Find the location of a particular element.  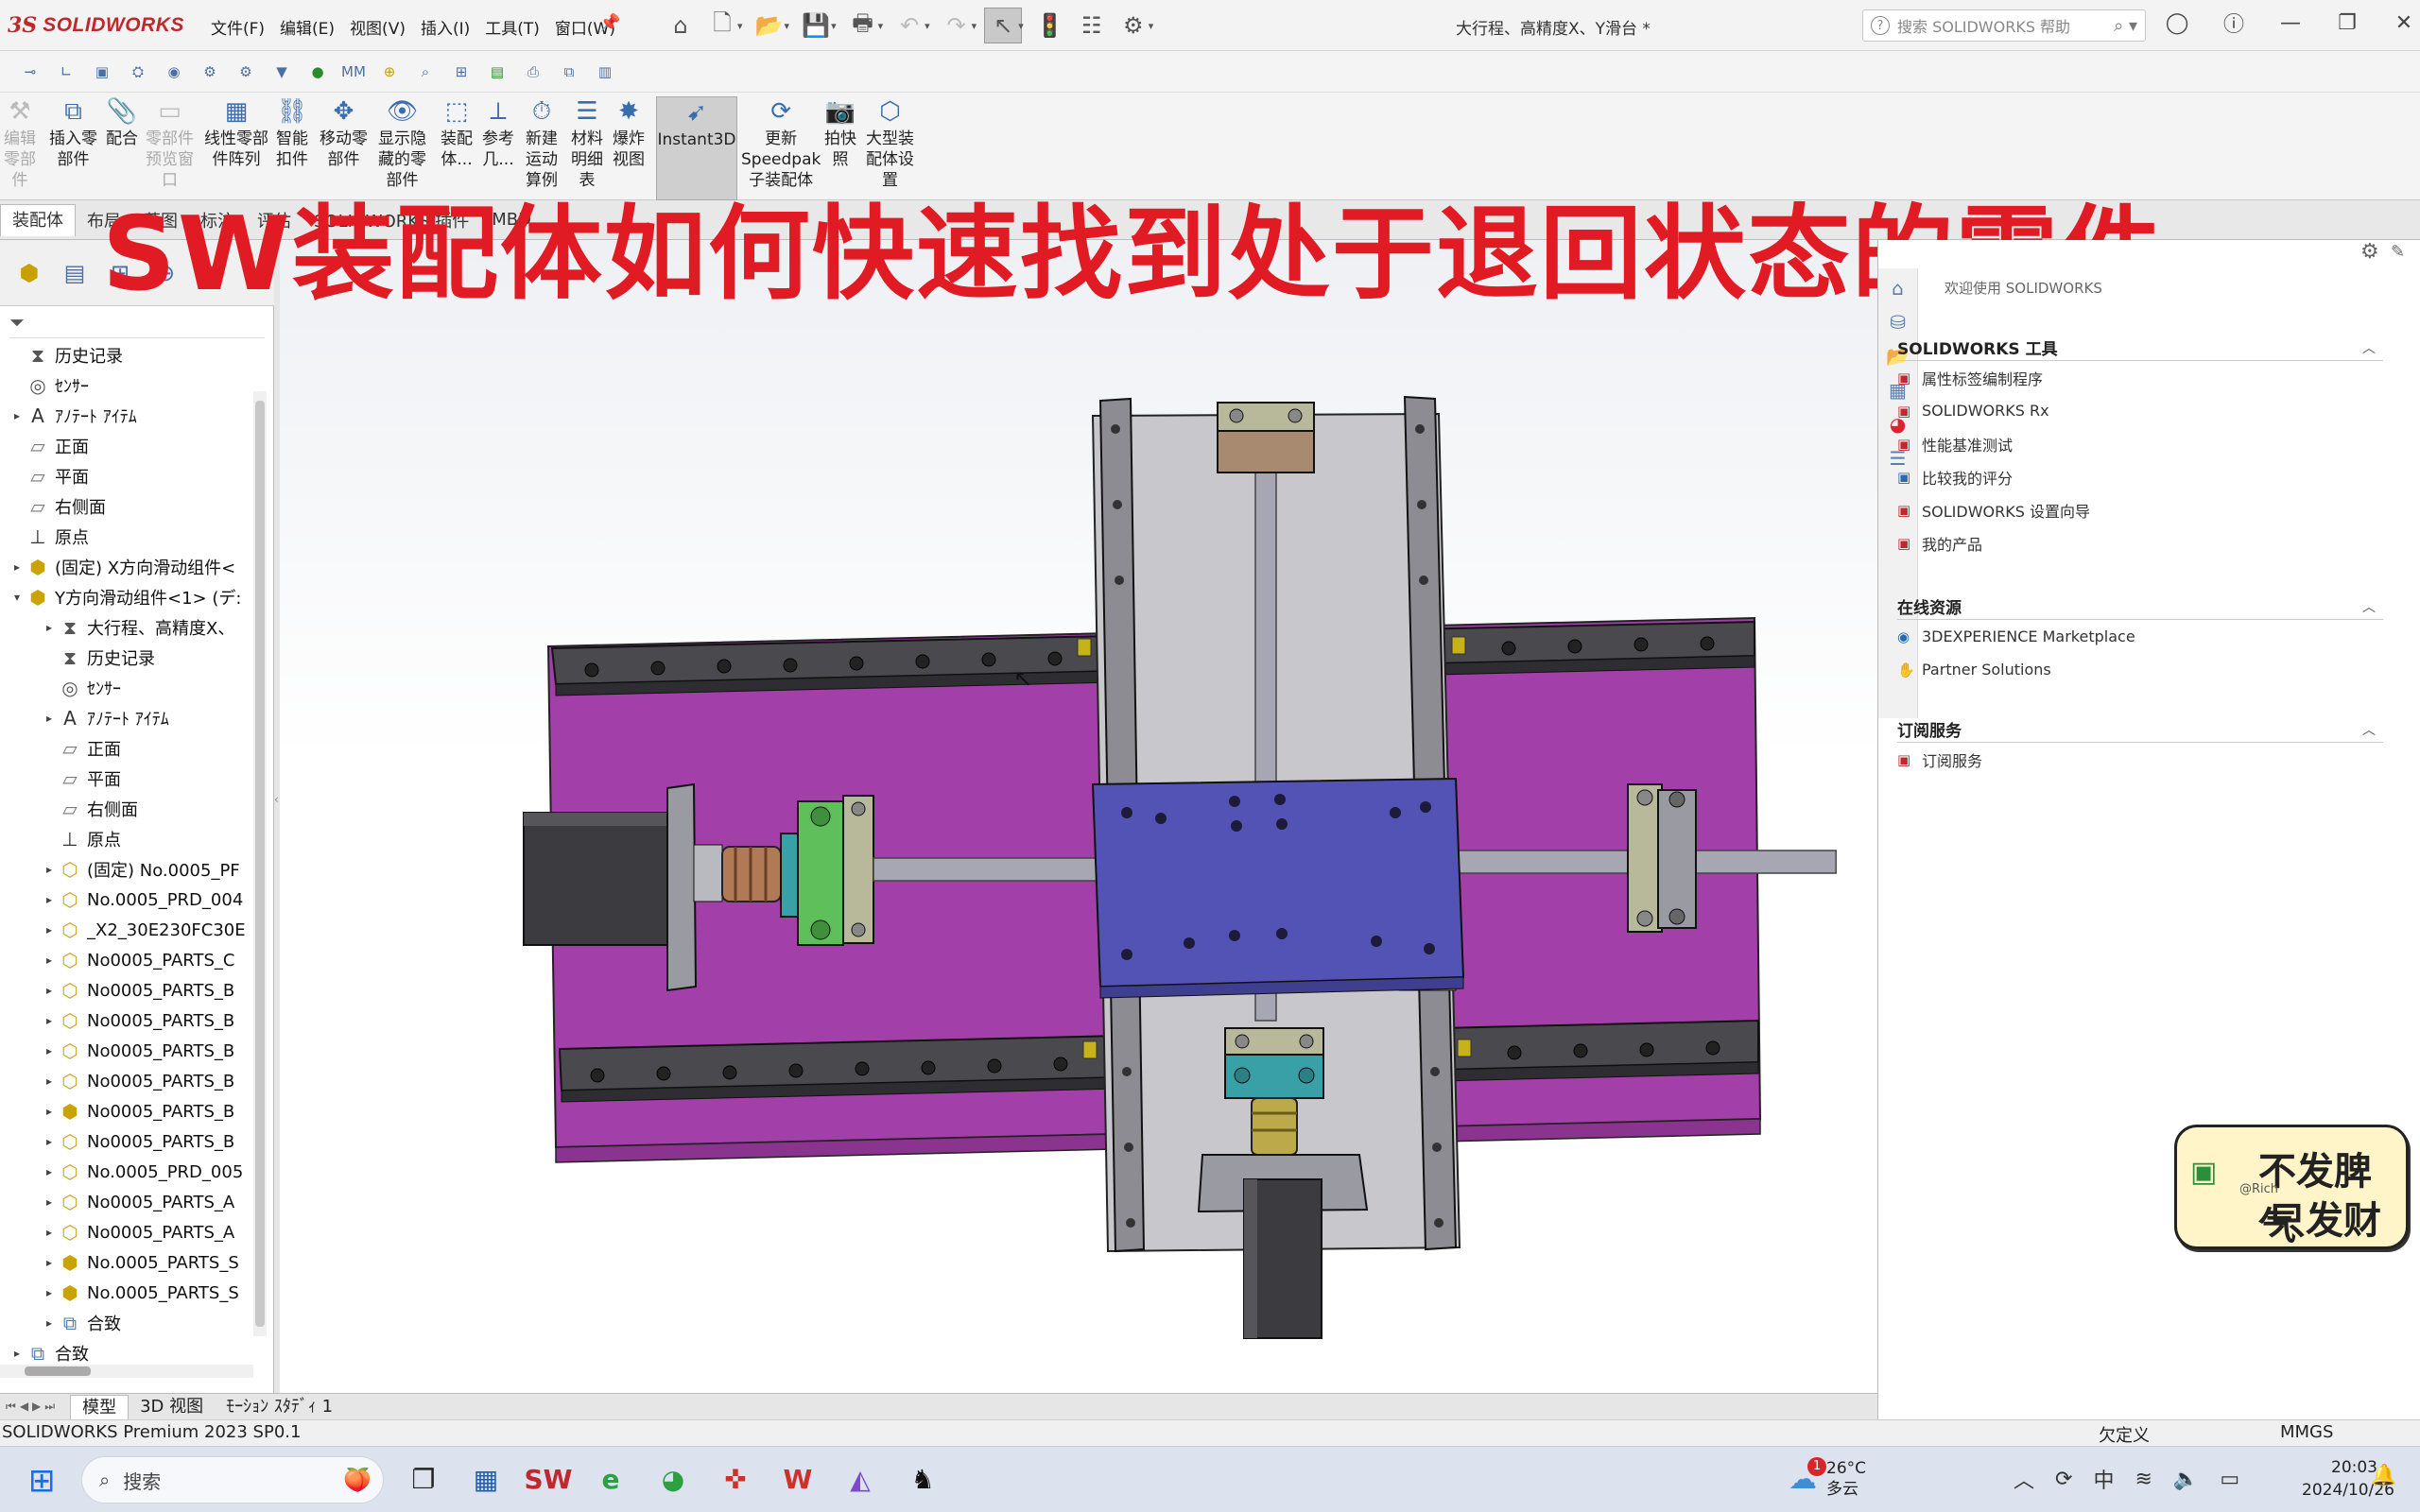

sync-icon: ⟳ is located at coordinates (2063, 1479).